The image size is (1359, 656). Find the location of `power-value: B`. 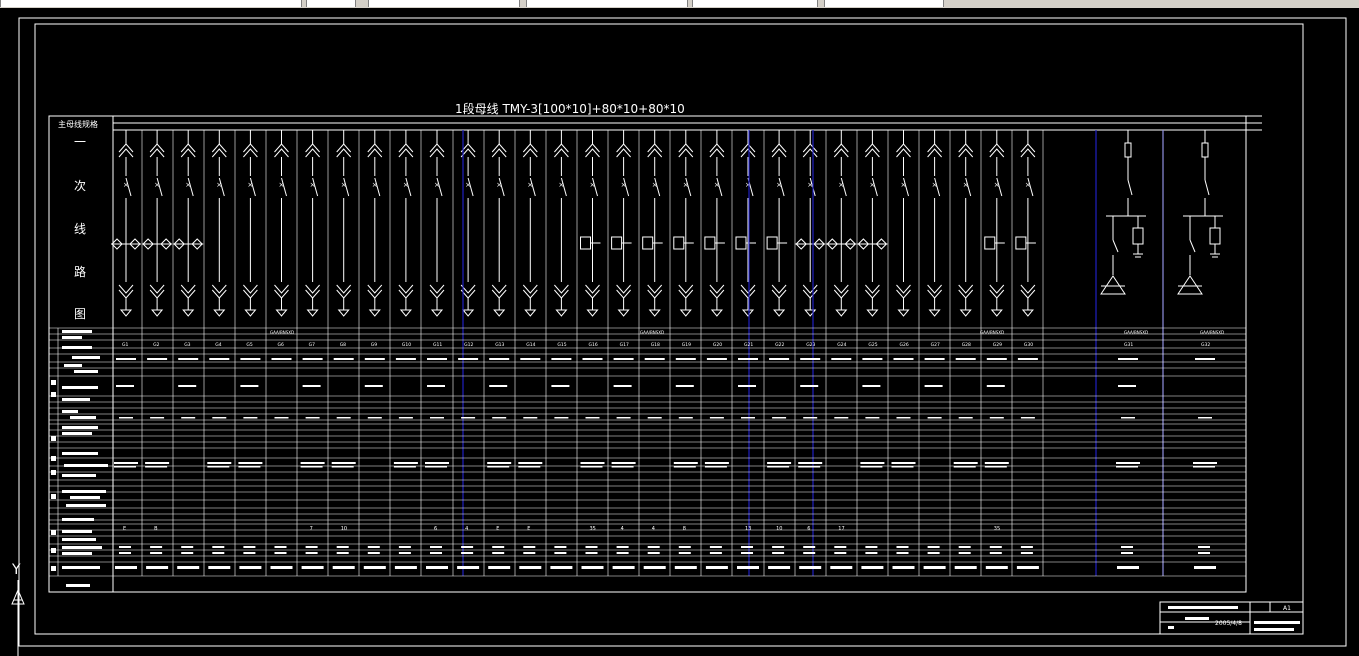

power-value: B is located at coordinates (156, 529).